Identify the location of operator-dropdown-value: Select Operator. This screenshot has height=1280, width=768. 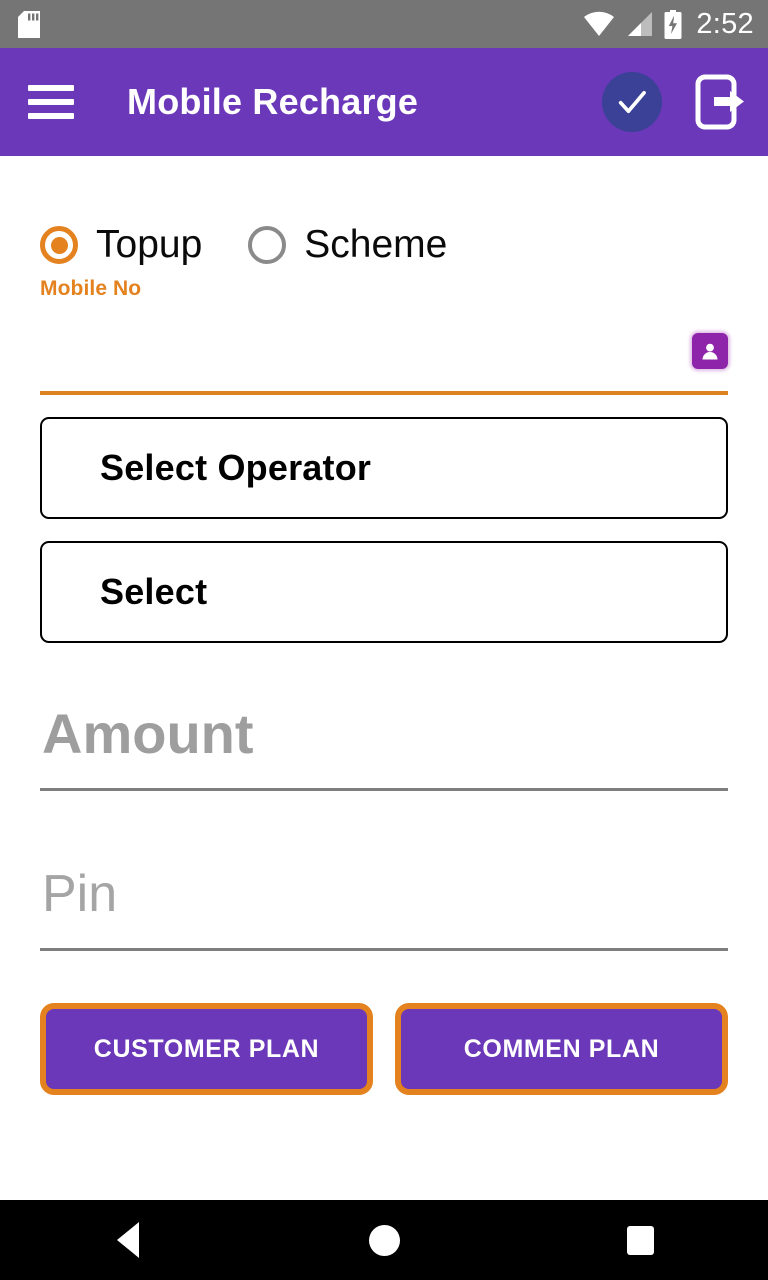
(236, 467).